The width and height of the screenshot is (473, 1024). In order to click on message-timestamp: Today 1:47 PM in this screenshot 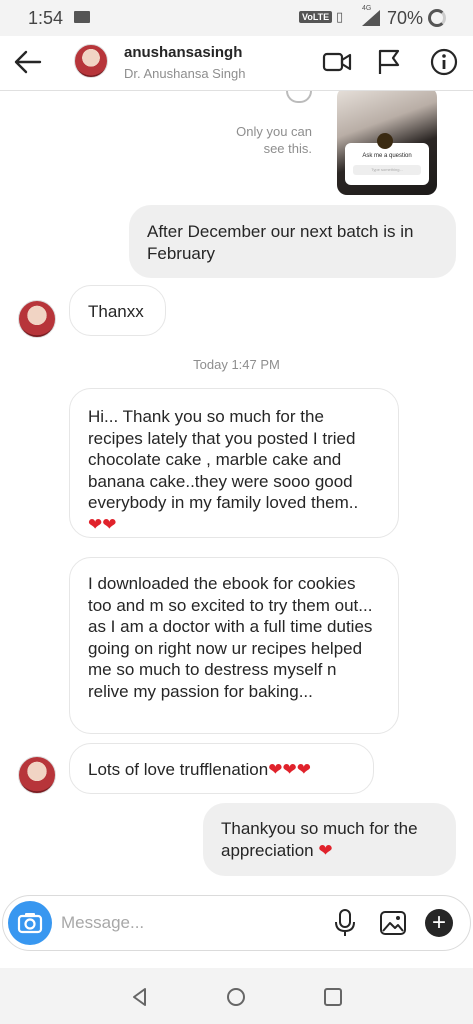, I will do `click(236, 364)`.